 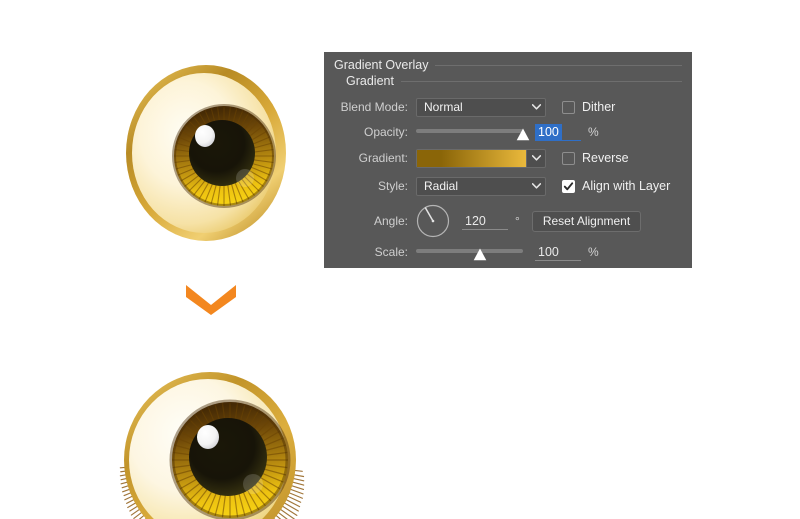 What do you see at coordinates (548, 132) in the screenshot?
I see `opacity-value: 100` at bounding box center [548, 132].